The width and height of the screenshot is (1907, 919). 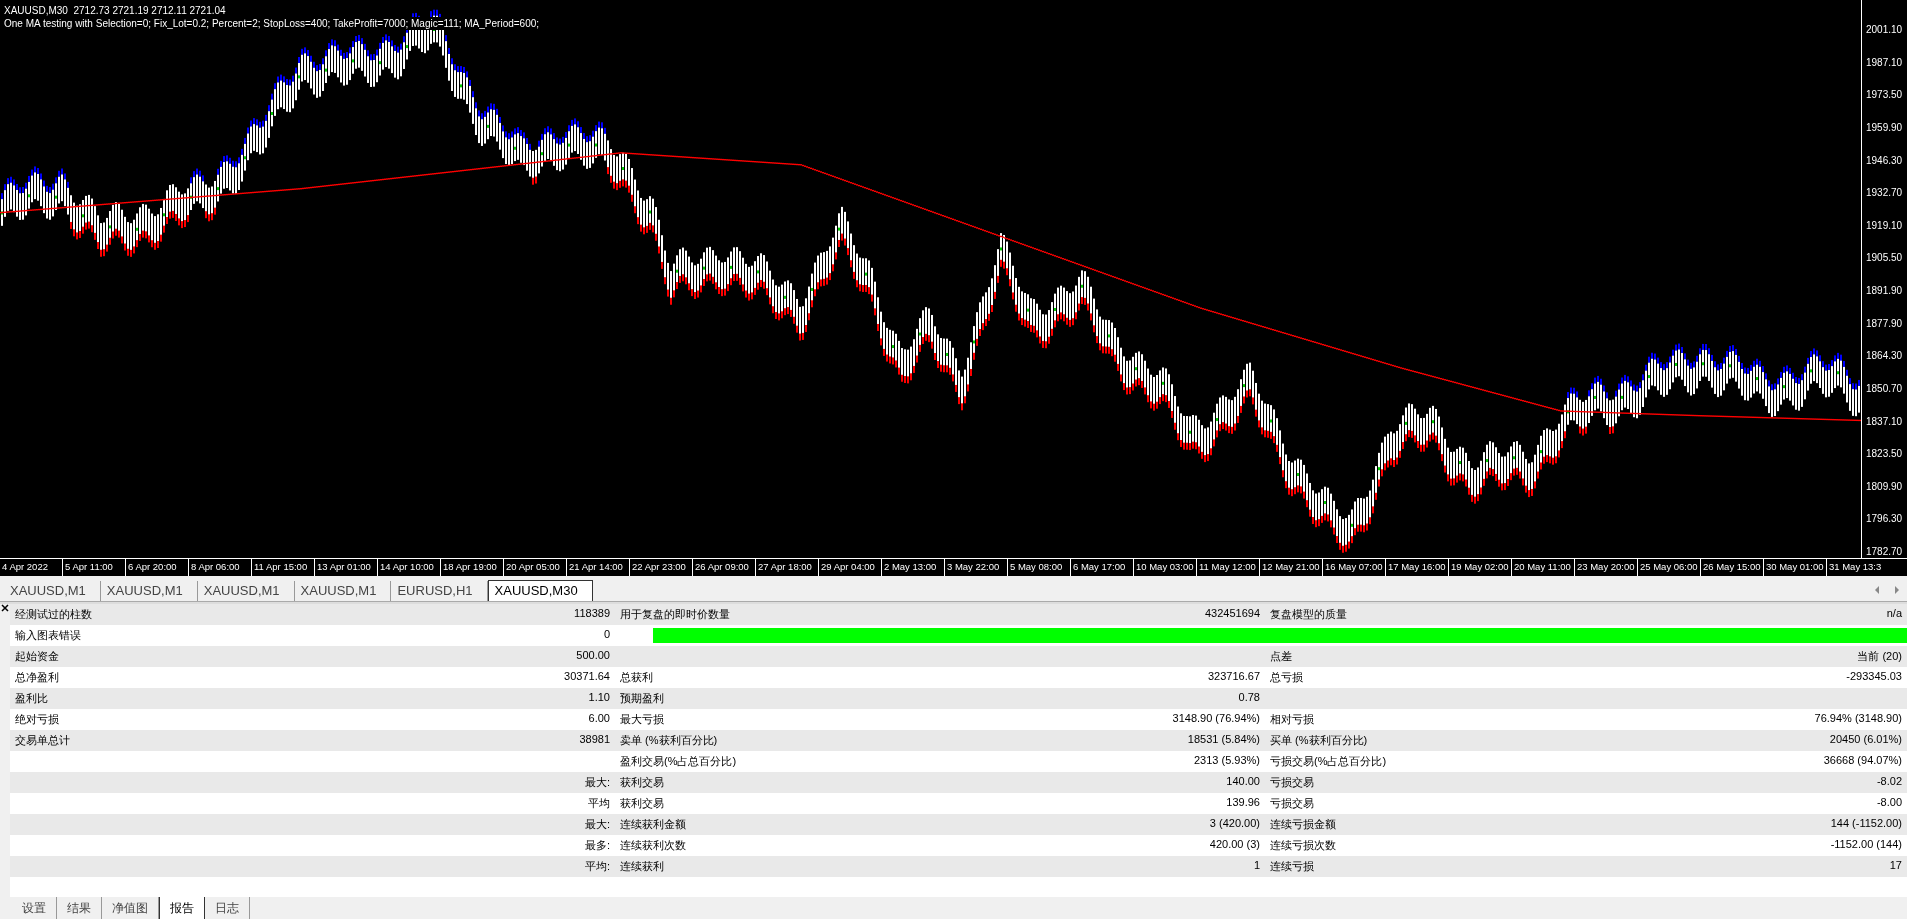 What do you see at coordinates (1884, 323) in the screenshot?
I see `price-label: 1877.90` at bounding box center [1884, 323].